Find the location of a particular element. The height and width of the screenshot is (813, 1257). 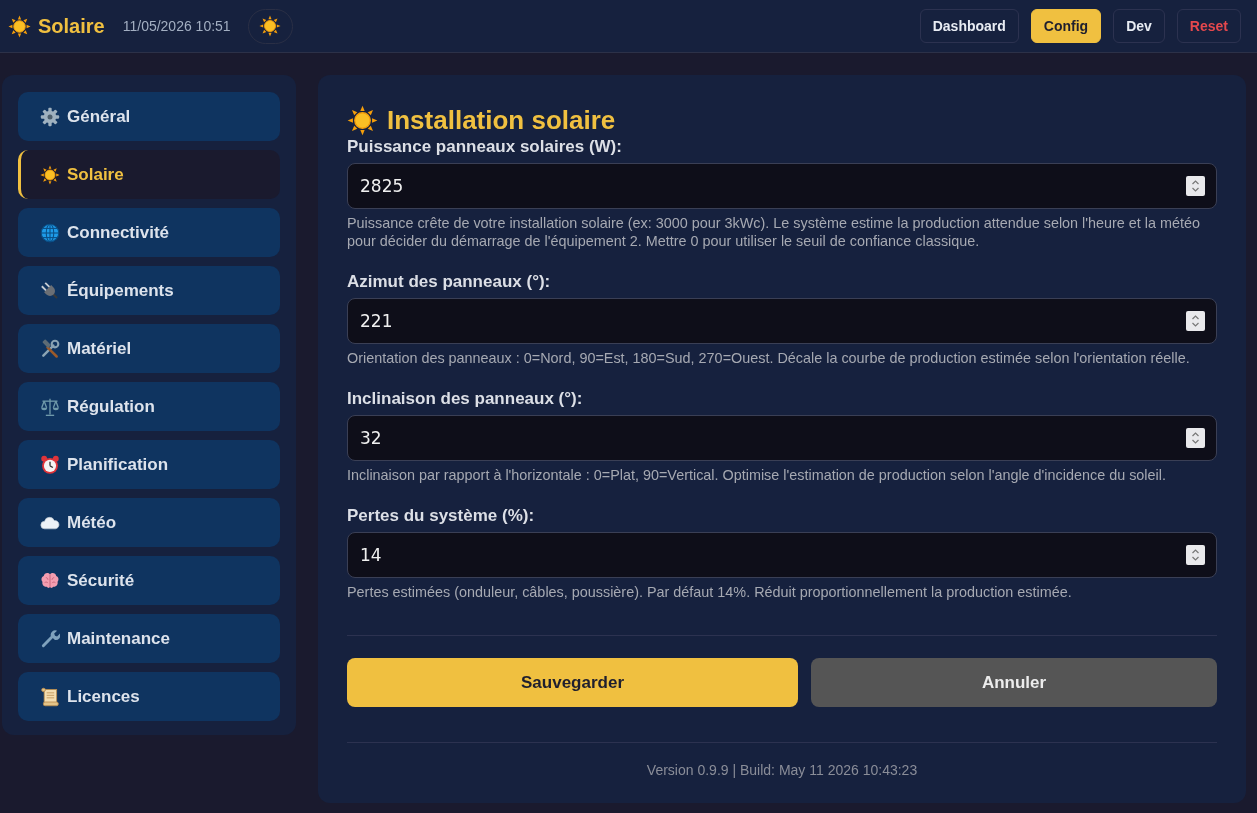

globe-icon is located at coordinates (50, 232).